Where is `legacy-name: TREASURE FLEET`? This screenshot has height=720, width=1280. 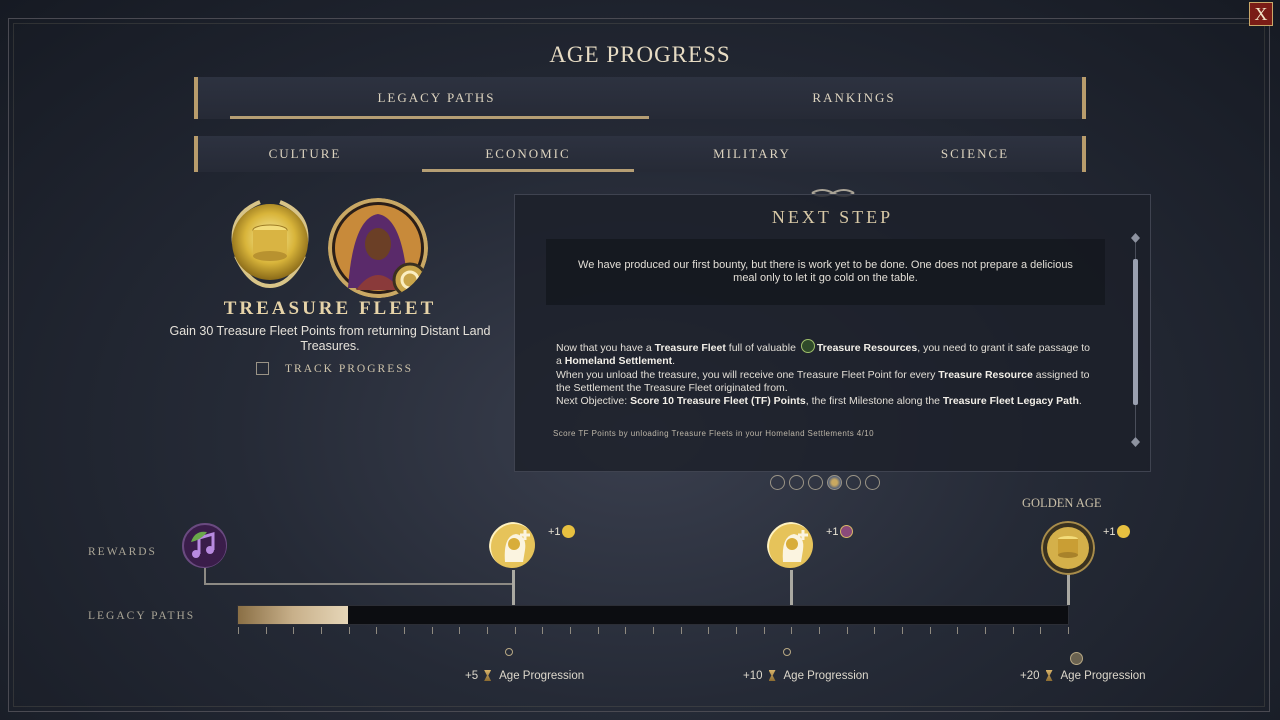 legacy-name: TREASURE FLEET is located at coordinates (330, 308).